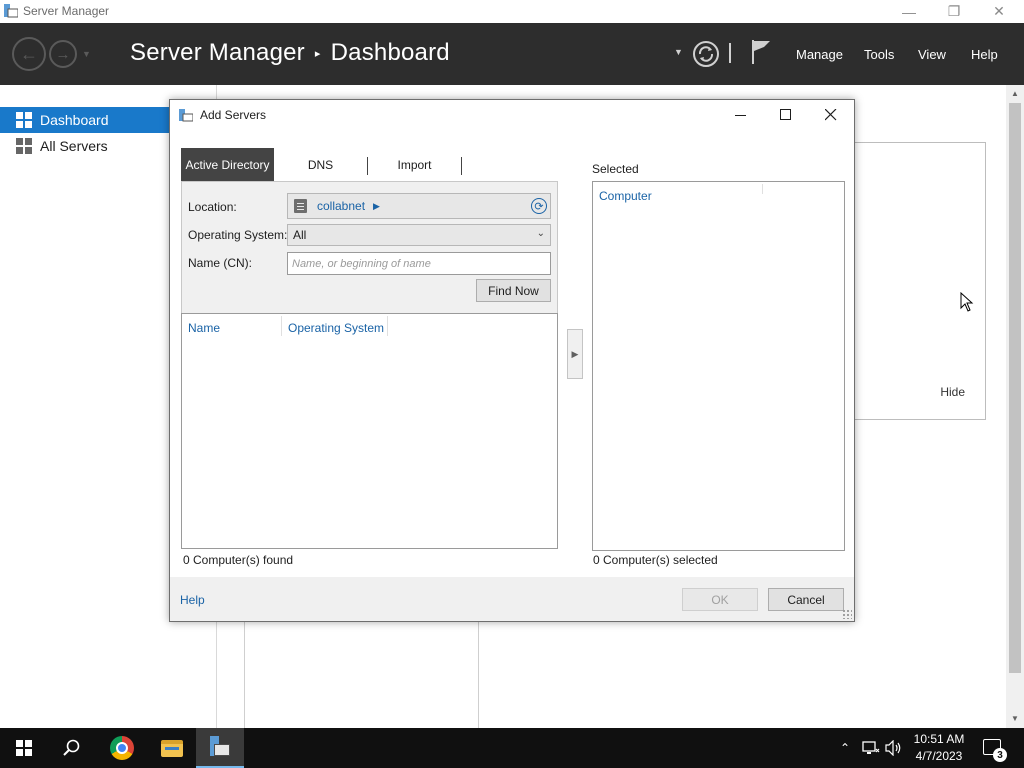 This screenshot has width=1024, height=768. I want to click on minimize-icon: —, so click(909, 11).